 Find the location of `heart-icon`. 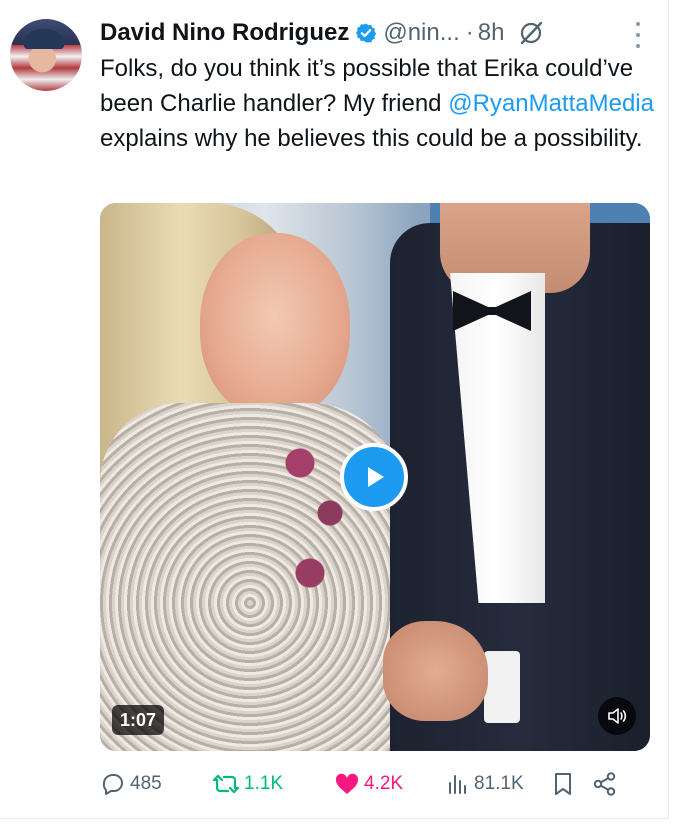

heart-icon is located at coordinates (347, 783).